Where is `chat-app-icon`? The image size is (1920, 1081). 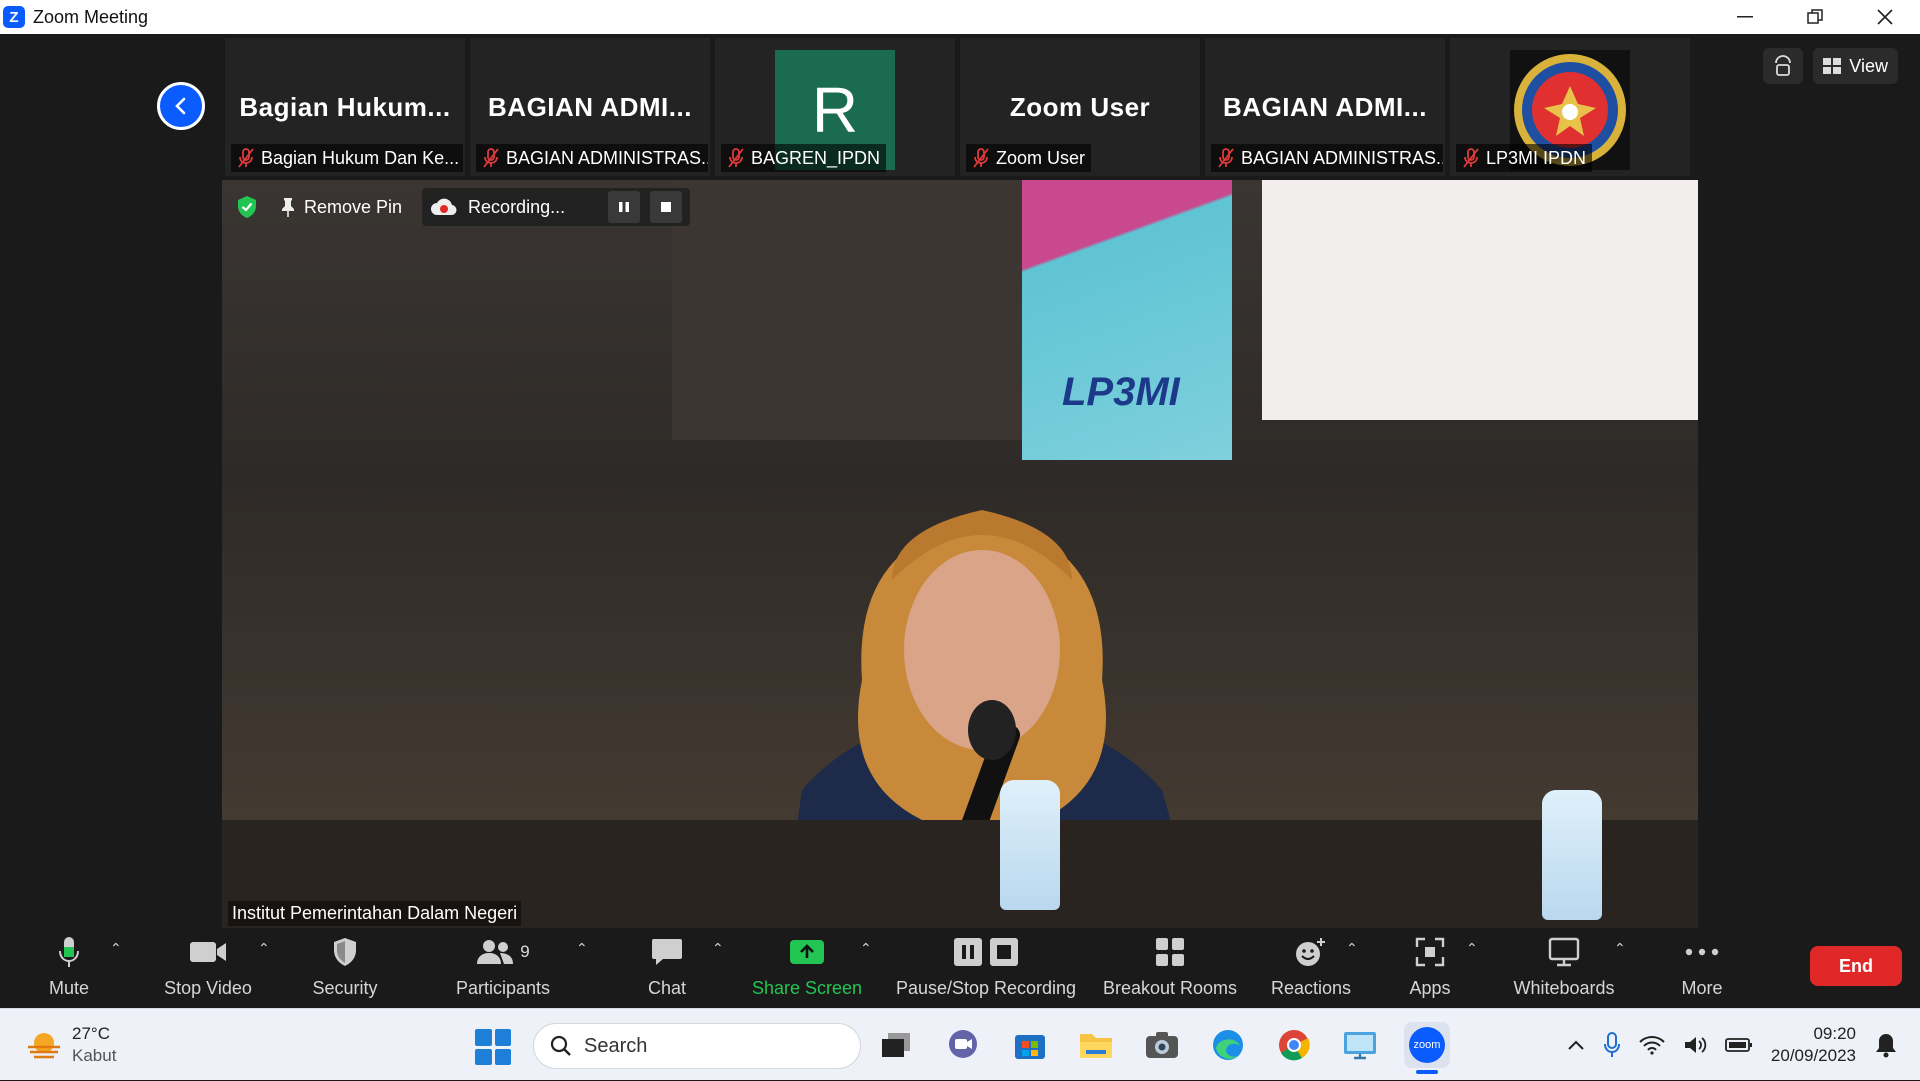 chat-app-icon is located at coordinates (963, 1044).